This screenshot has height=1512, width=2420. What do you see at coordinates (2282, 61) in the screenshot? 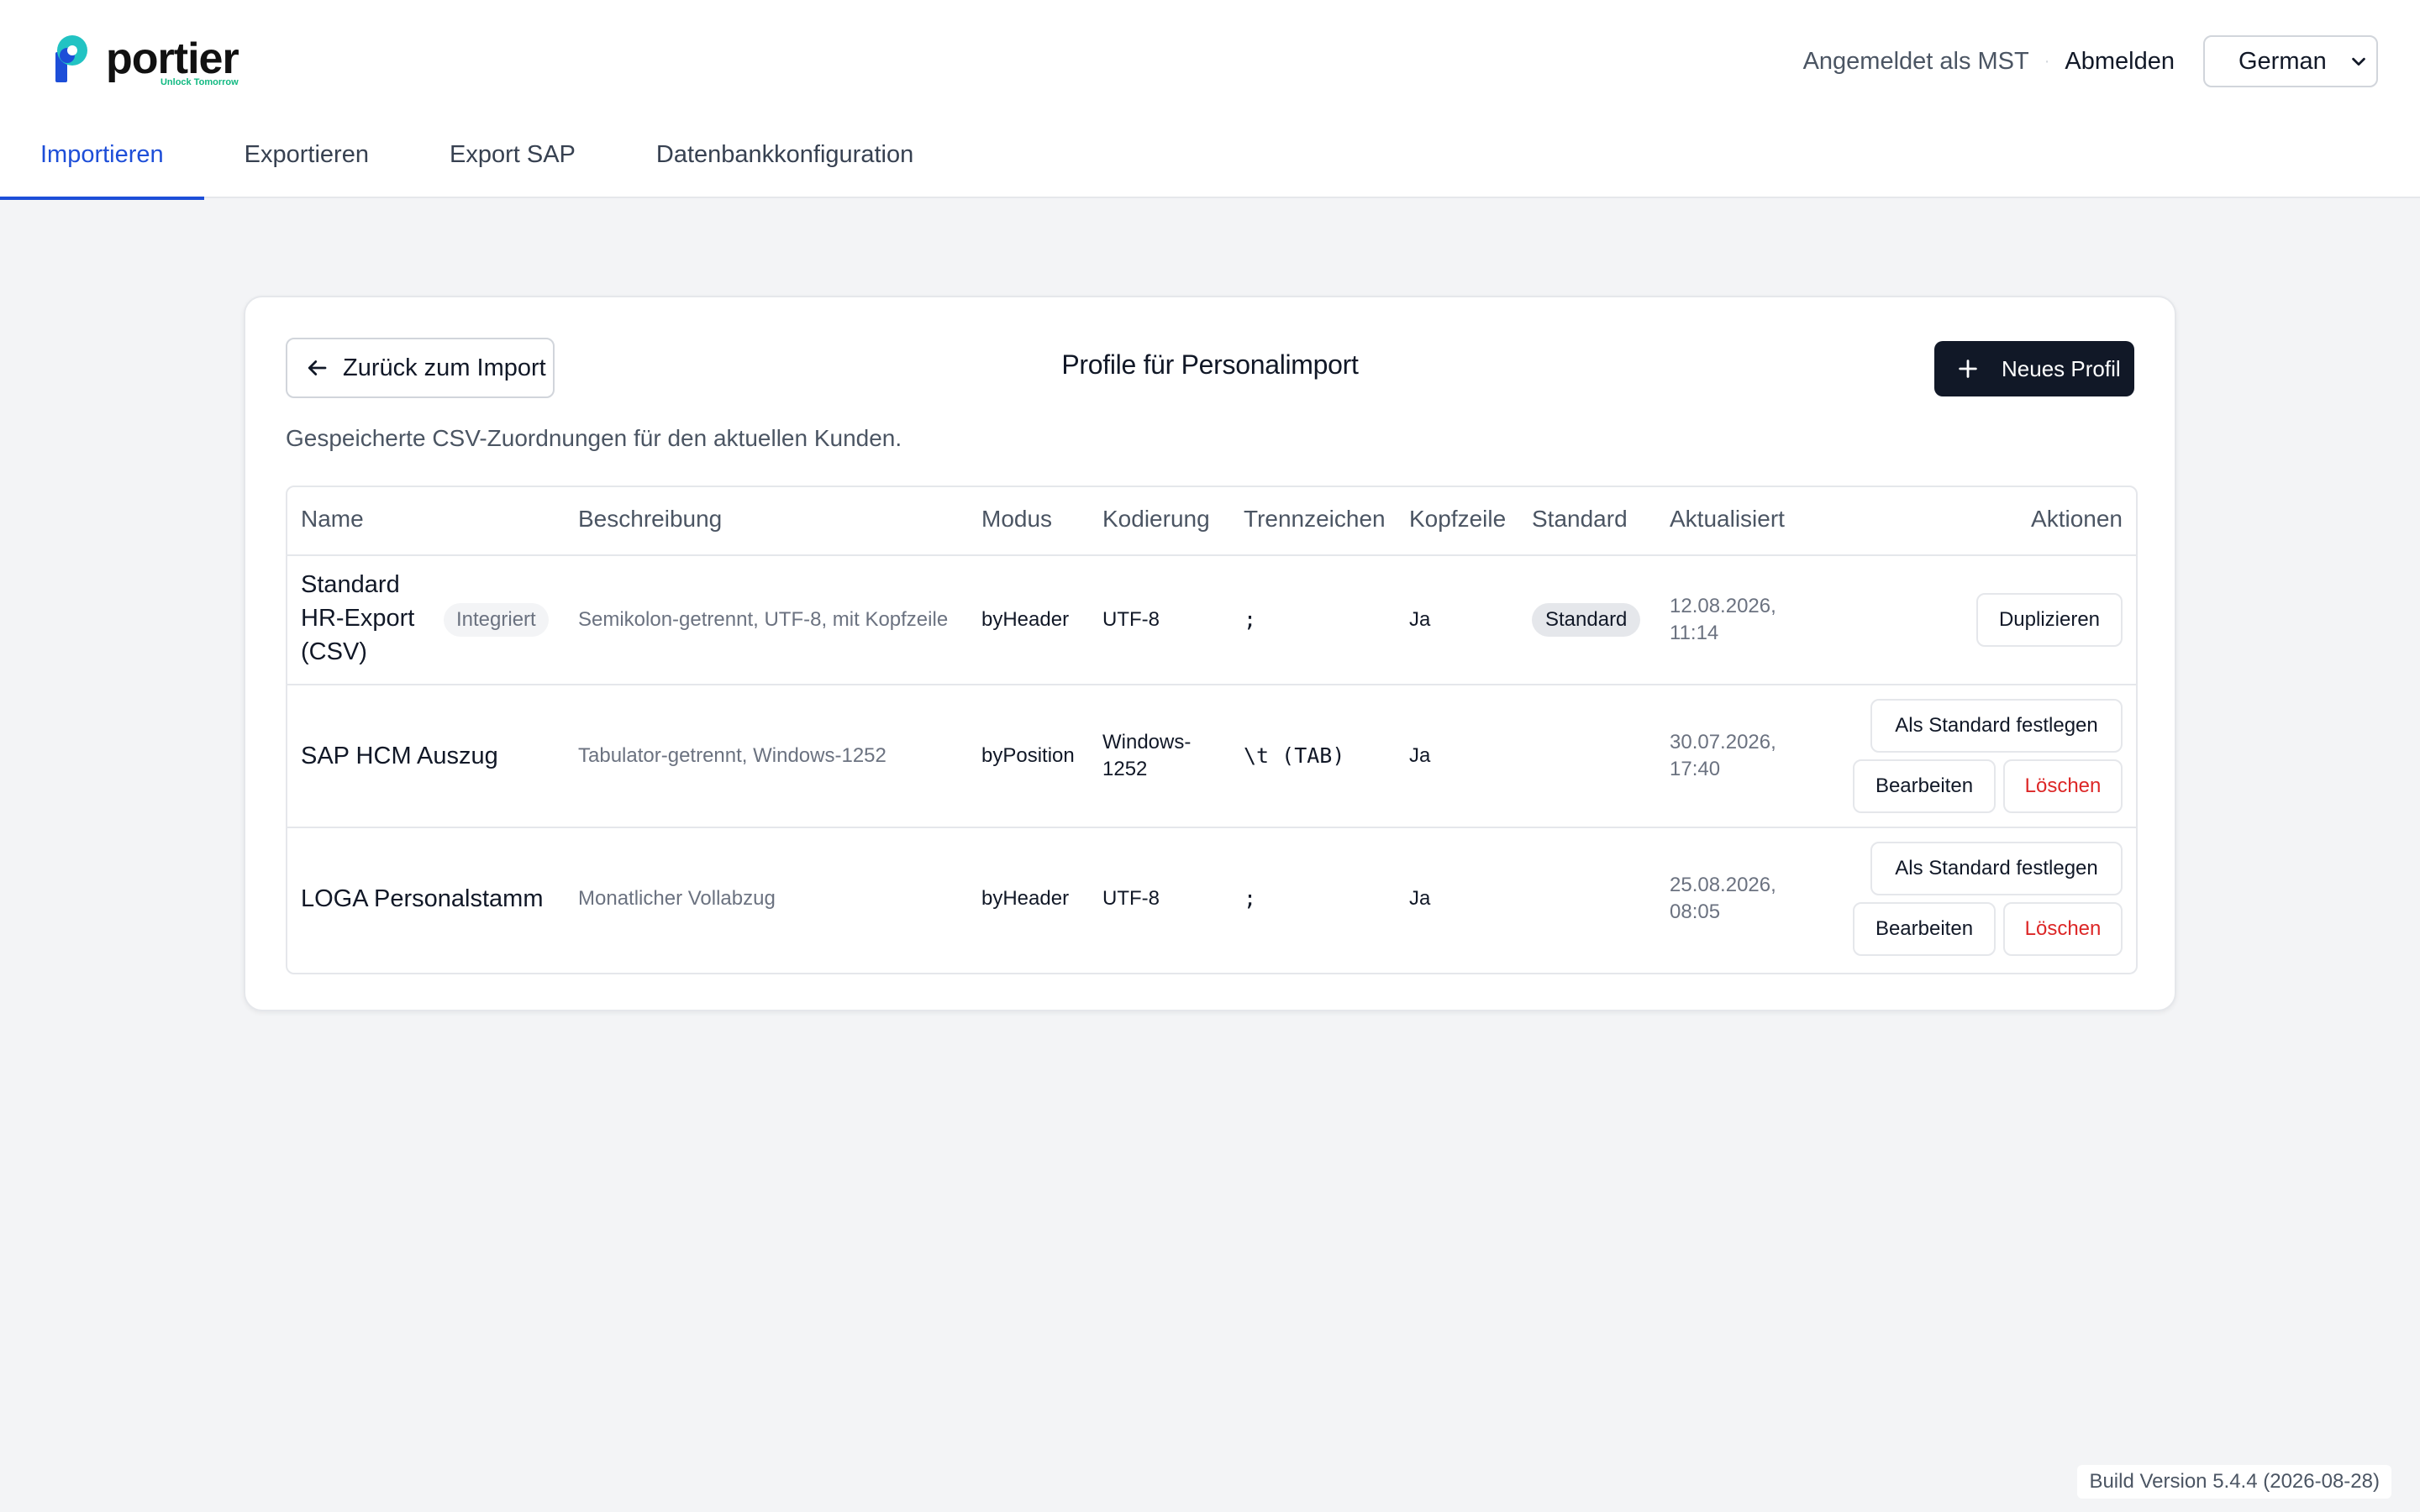
I see `language-select-value: German` at bounding box center [2282, 61].